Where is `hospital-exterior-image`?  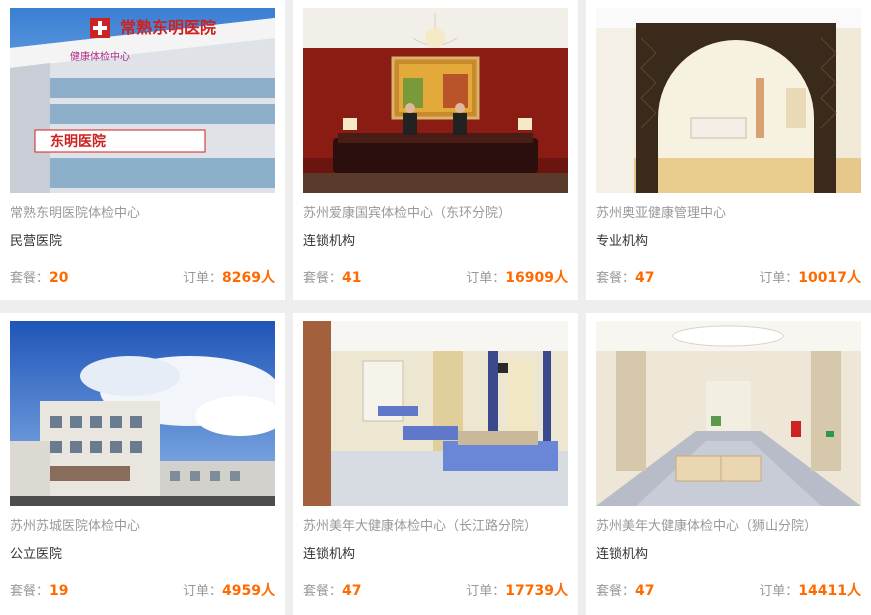 hospital-exterior-image is located at coordinates (142, 413).